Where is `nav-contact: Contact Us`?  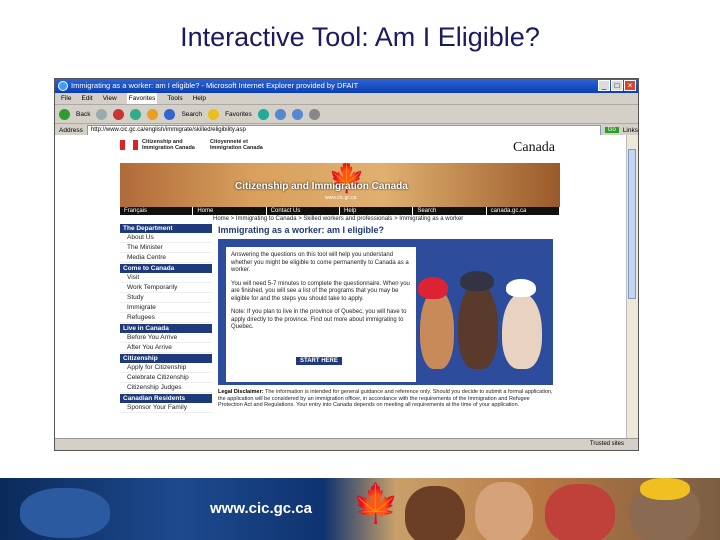 nav-contact: Contact Us is located at coordinates (303, 211).